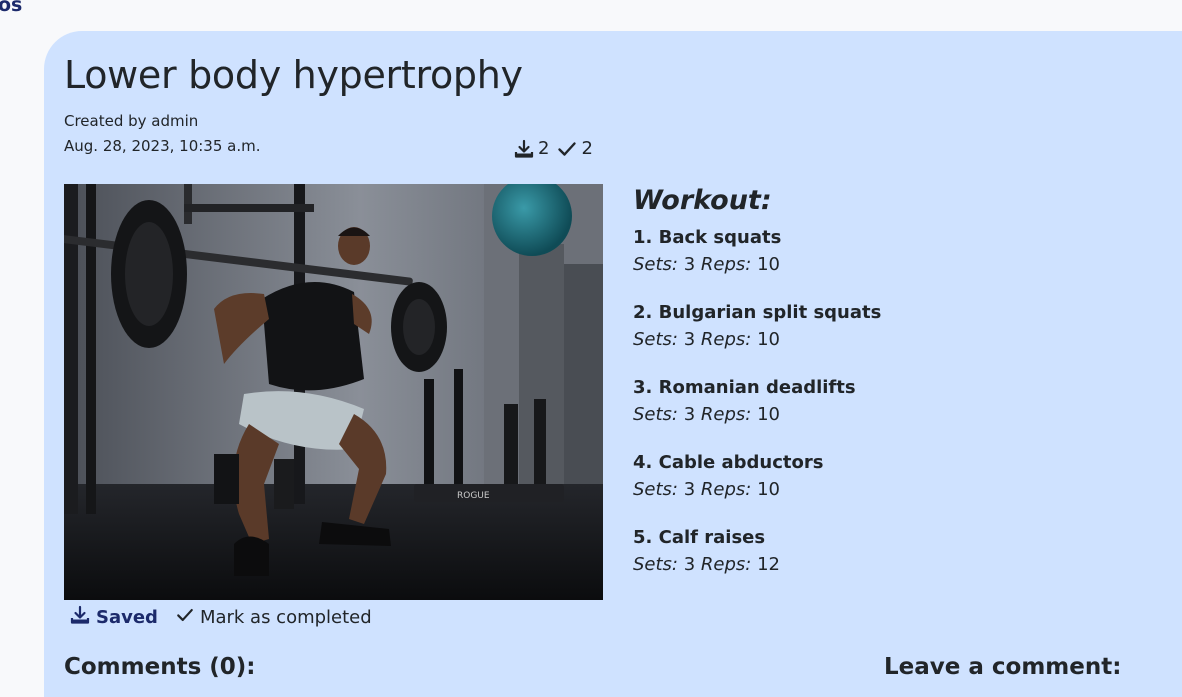 The height and width of the screenshot is (697, 1182). What do you see at coordinates (702, 200) in the screenshot?
I see `workout-heading: Workout:` at bounding box center [702, 200].